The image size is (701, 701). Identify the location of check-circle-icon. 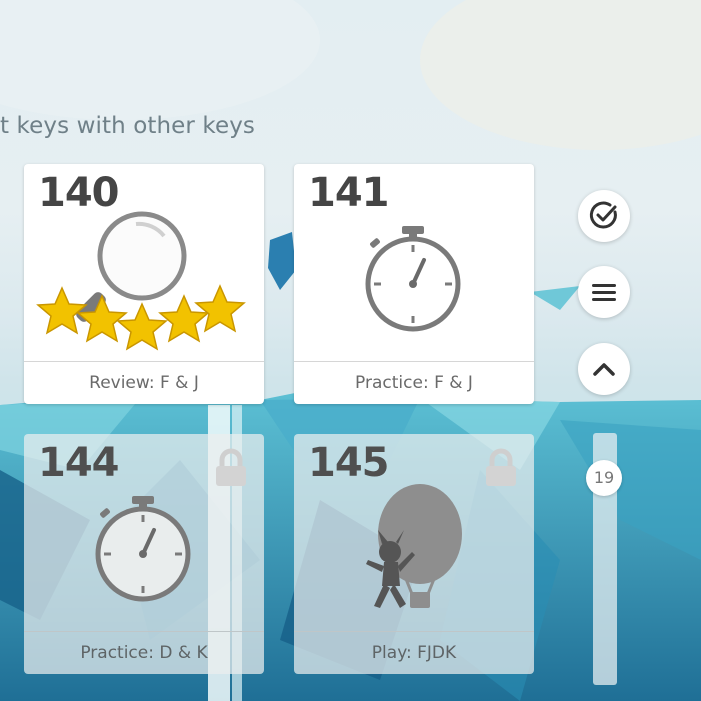
(603, 215).